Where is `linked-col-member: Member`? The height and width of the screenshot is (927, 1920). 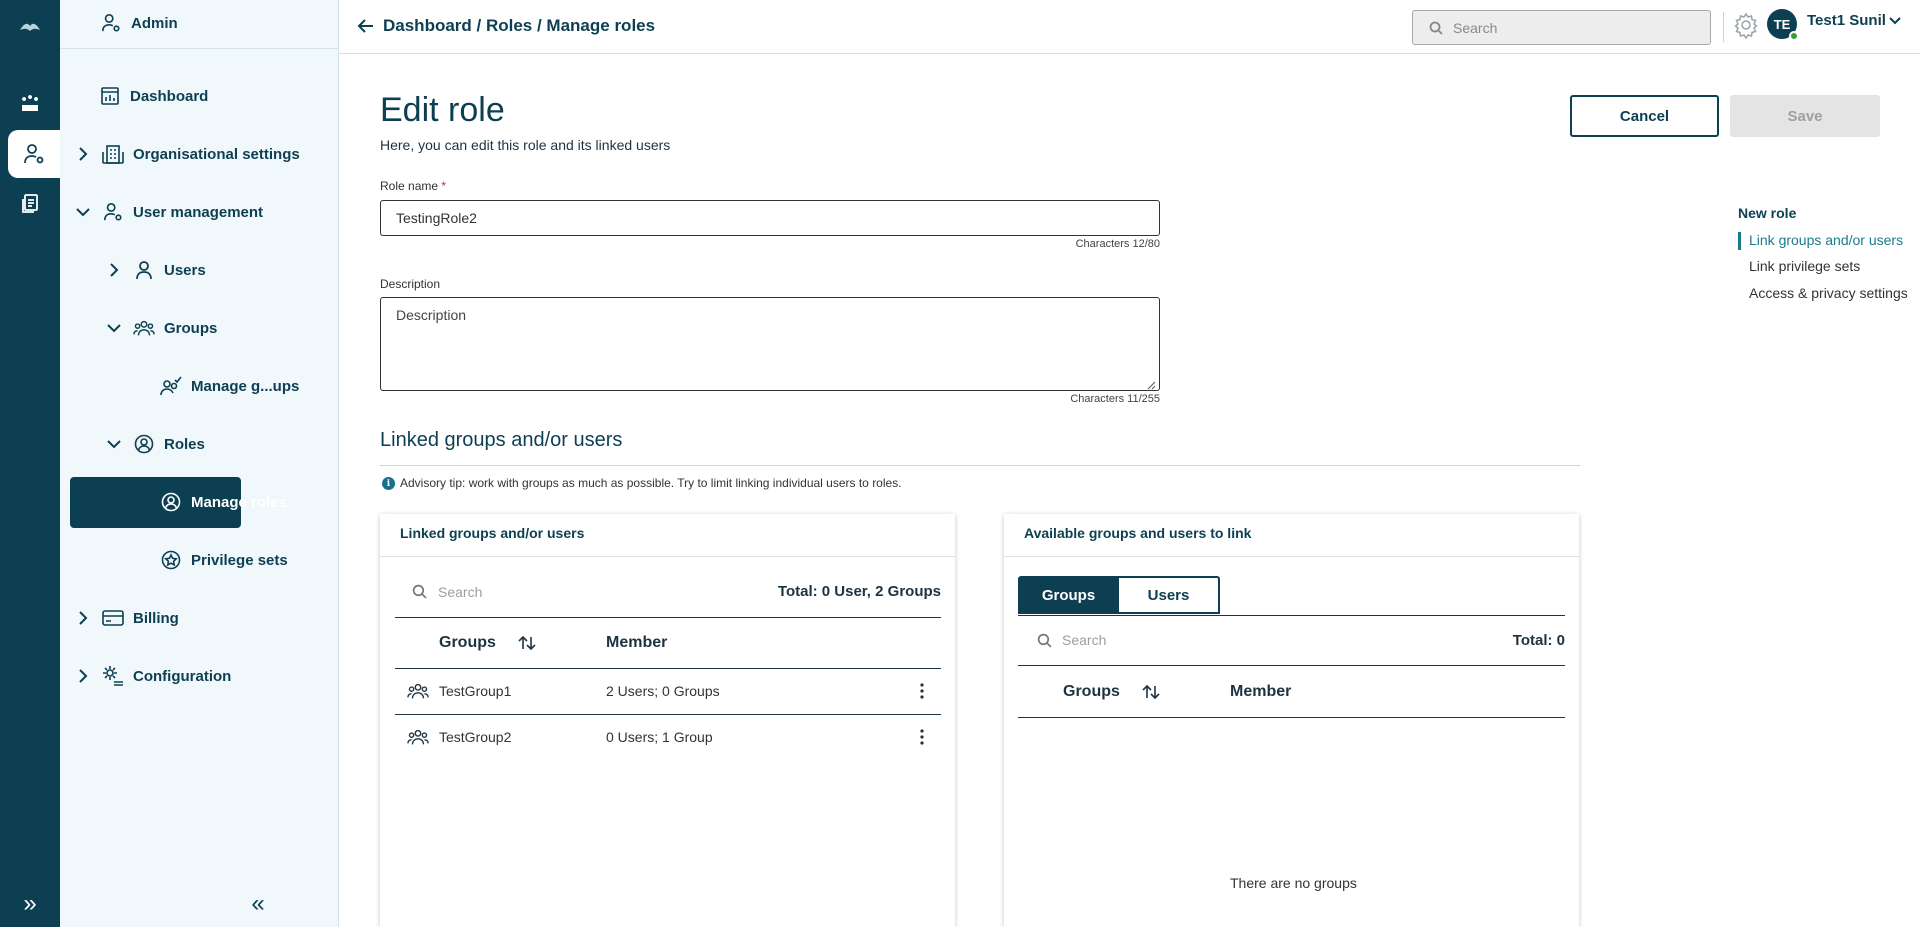
linked-col-member: Member is located at coordinates (637, 642).